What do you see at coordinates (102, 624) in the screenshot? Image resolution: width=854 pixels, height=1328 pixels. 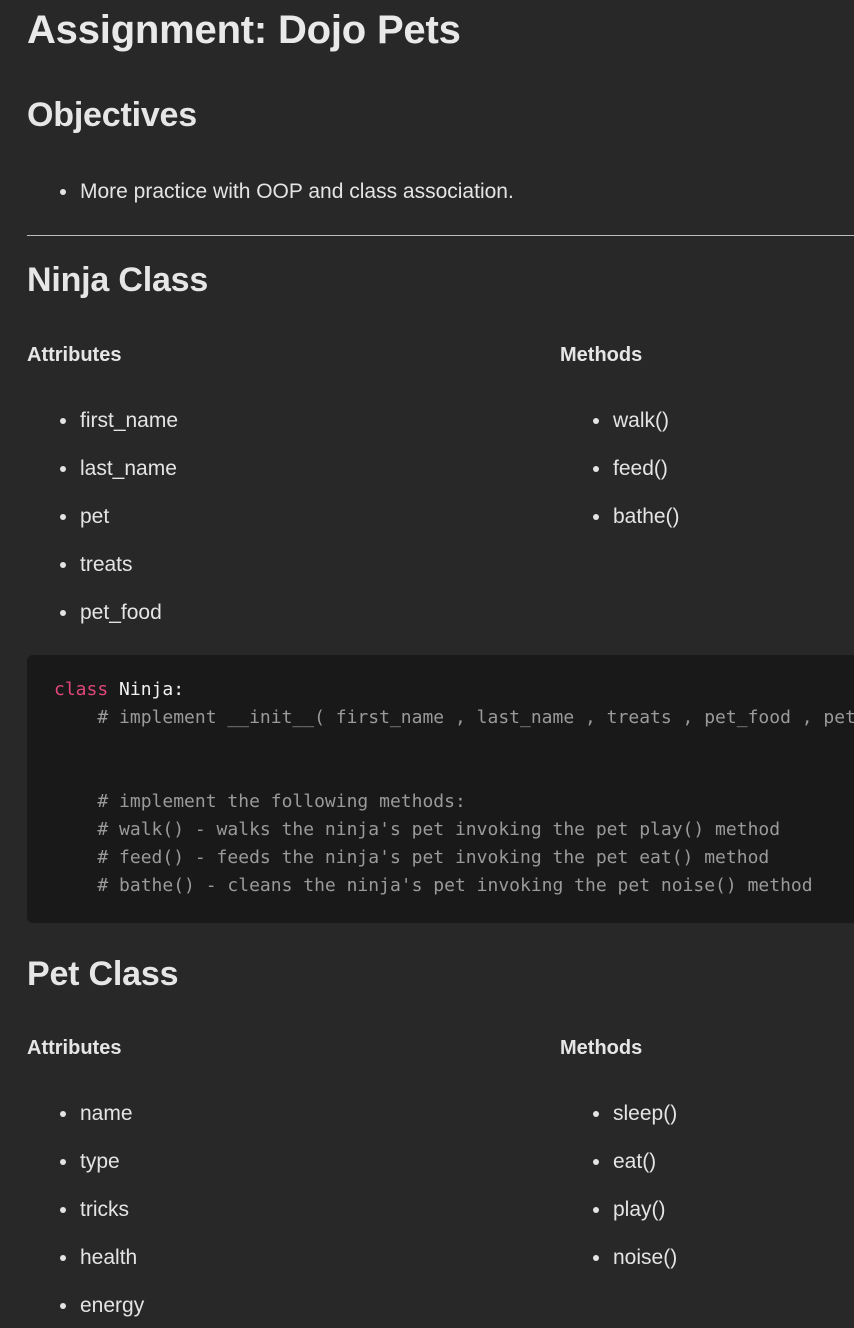 I see `ninja-attribute-item: pet_food` at bounding box center [102, 624].